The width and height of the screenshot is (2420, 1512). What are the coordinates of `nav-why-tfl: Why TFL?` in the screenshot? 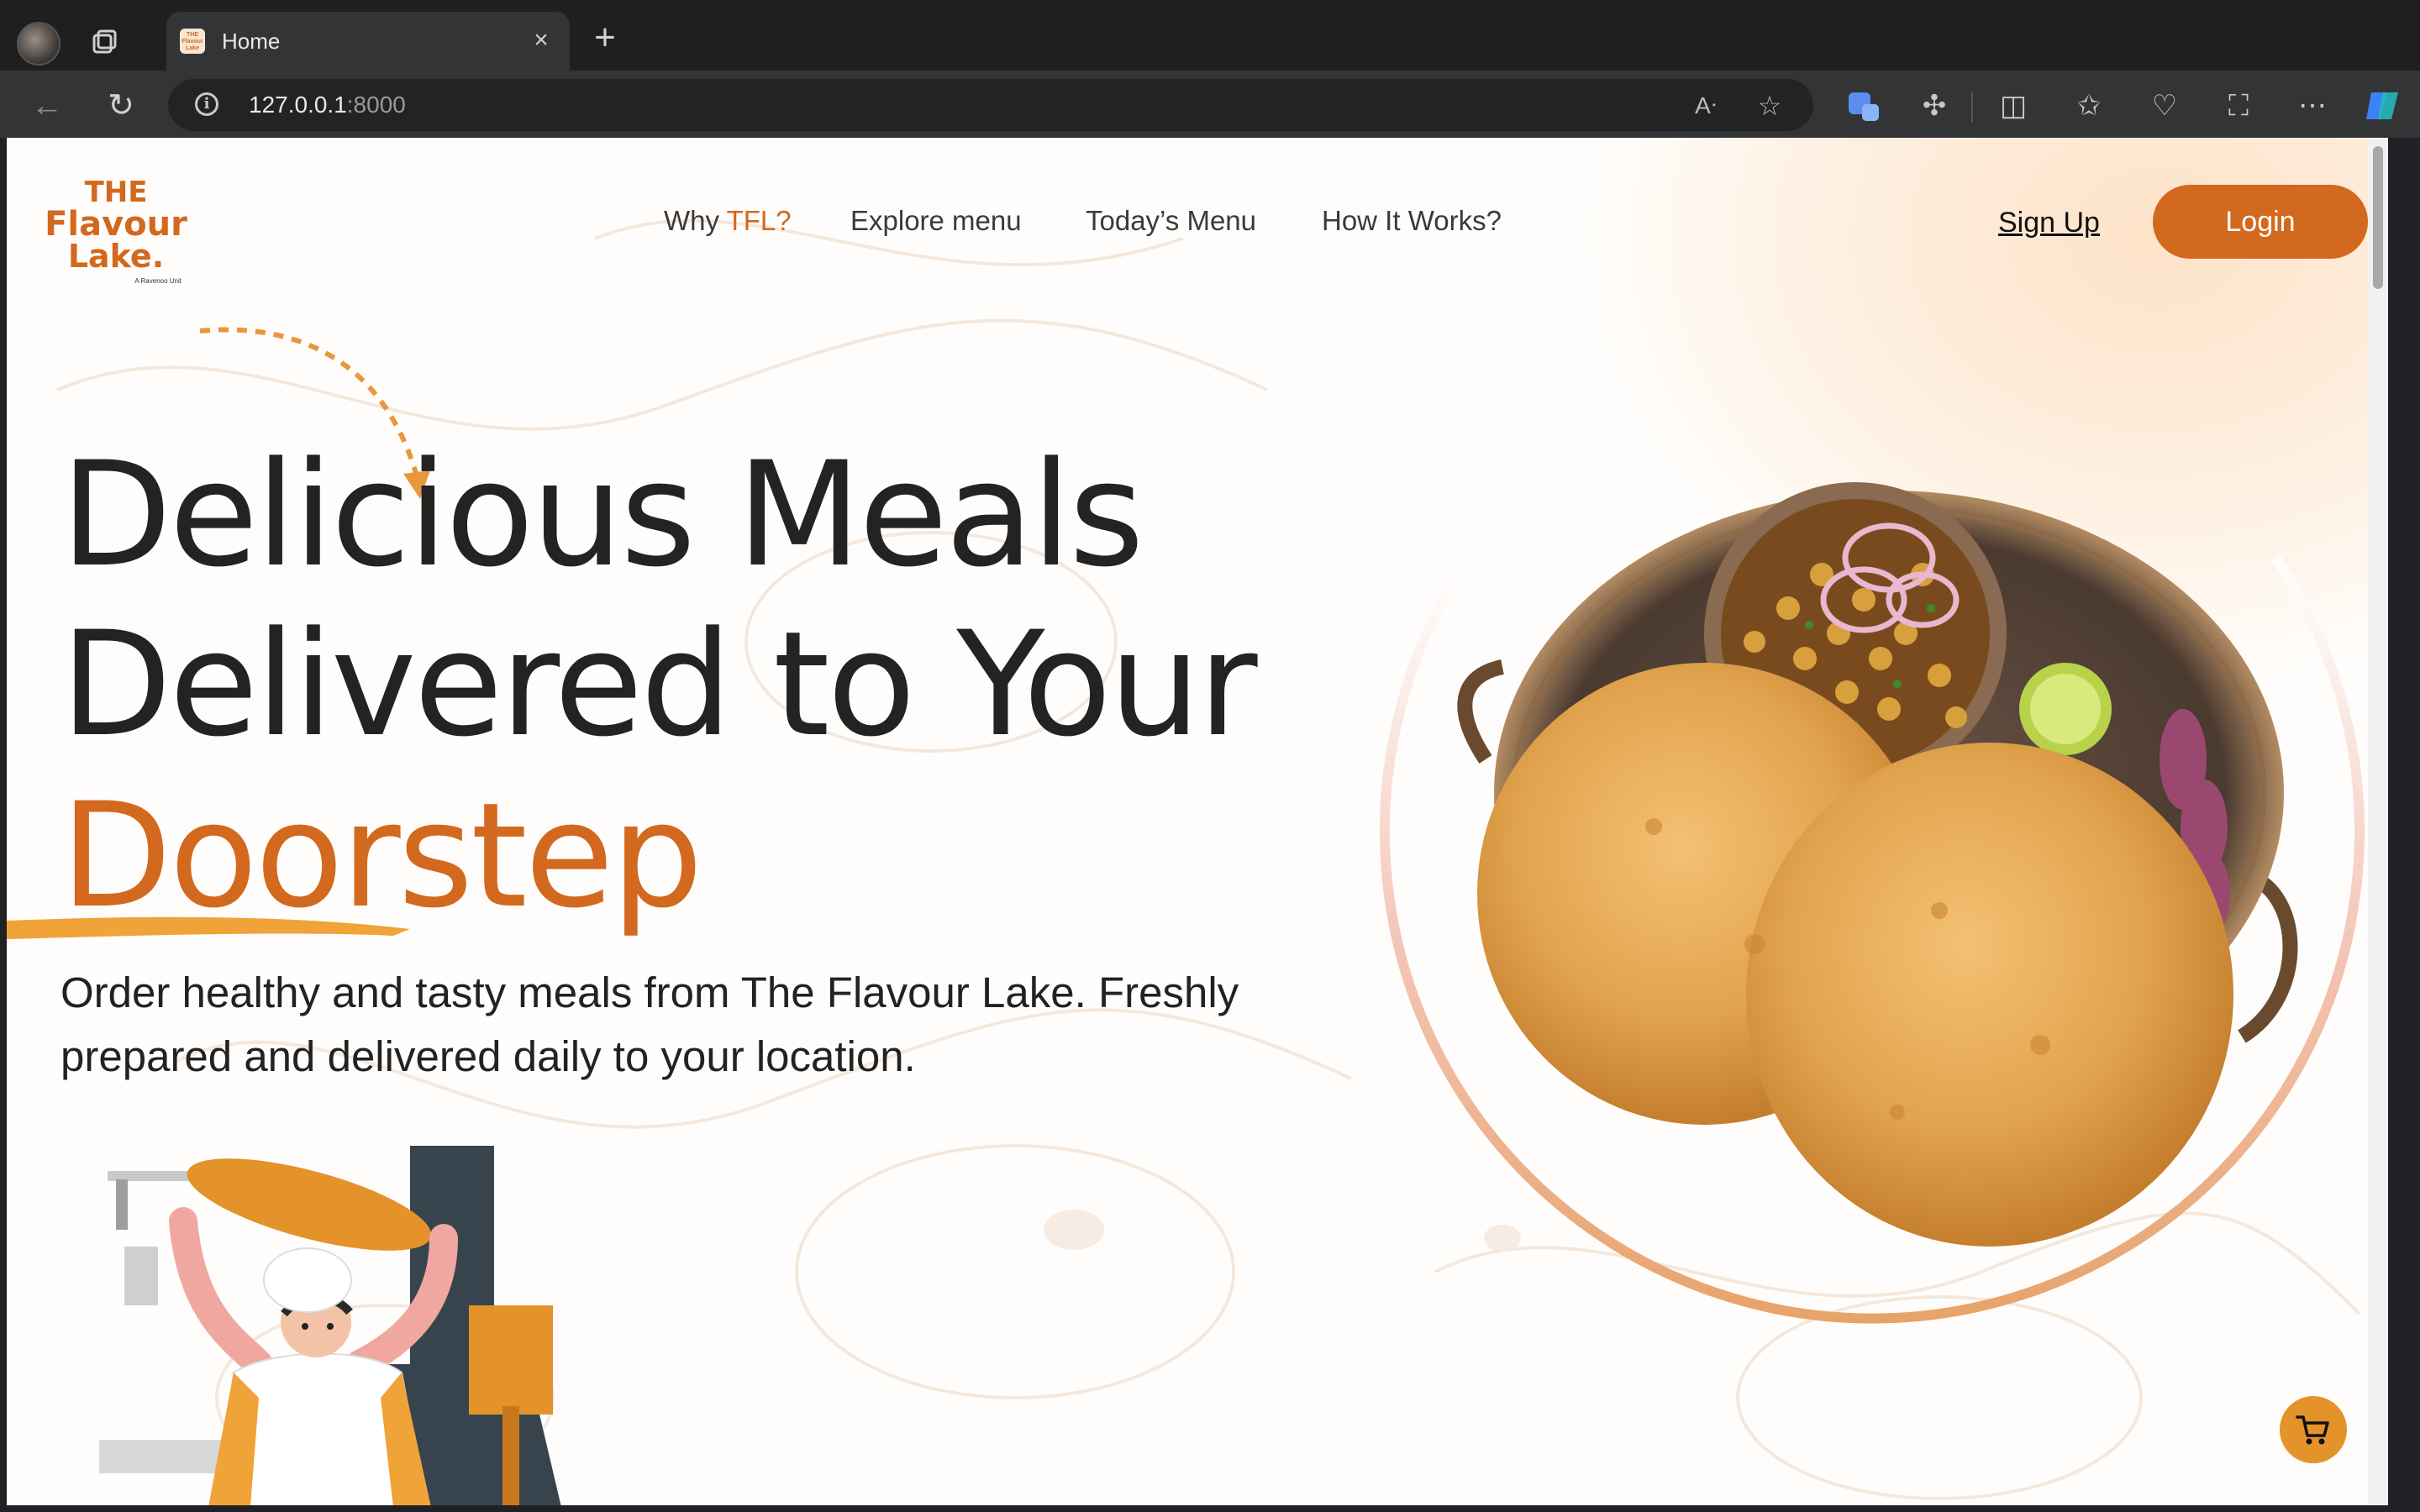 It's located at (728, 221).